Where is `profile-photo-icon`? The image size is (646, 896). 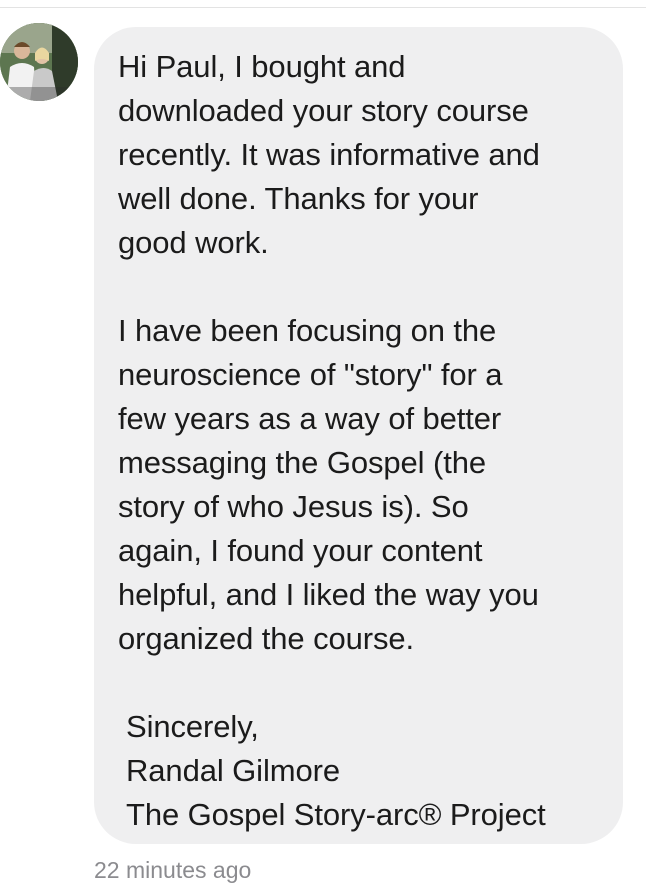
profile-photo-icon is located at coordinates (39, 62).